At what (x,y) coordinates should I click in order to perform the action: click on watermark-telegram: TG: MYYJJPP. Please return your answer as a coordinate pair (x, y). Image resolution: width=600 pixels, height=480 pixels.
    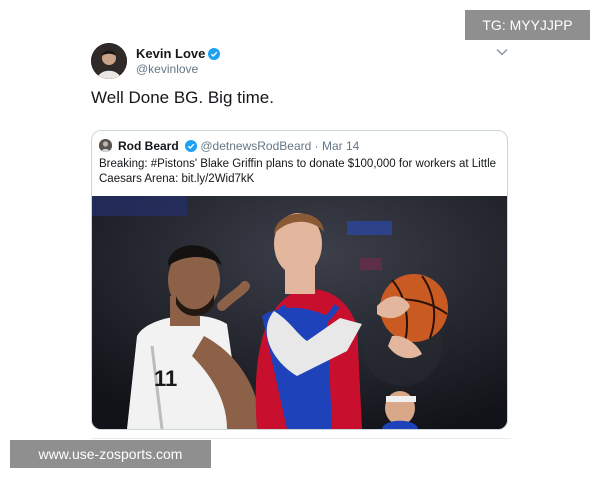
    Looking at the image, I should click on (527, 25).